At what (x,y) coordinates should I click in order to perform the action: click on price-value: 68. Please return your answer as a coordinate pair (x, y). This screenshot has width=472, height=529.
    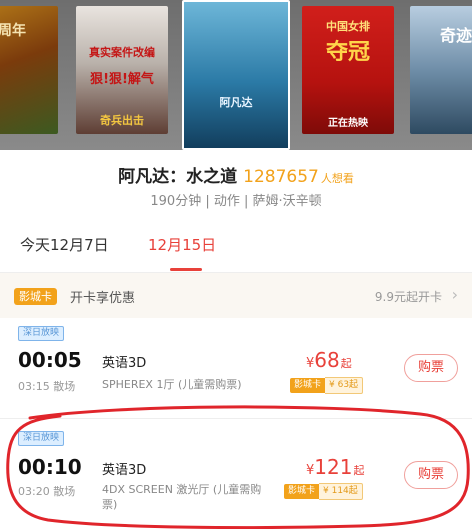
    Looking at the image, I should click on (327, 360).